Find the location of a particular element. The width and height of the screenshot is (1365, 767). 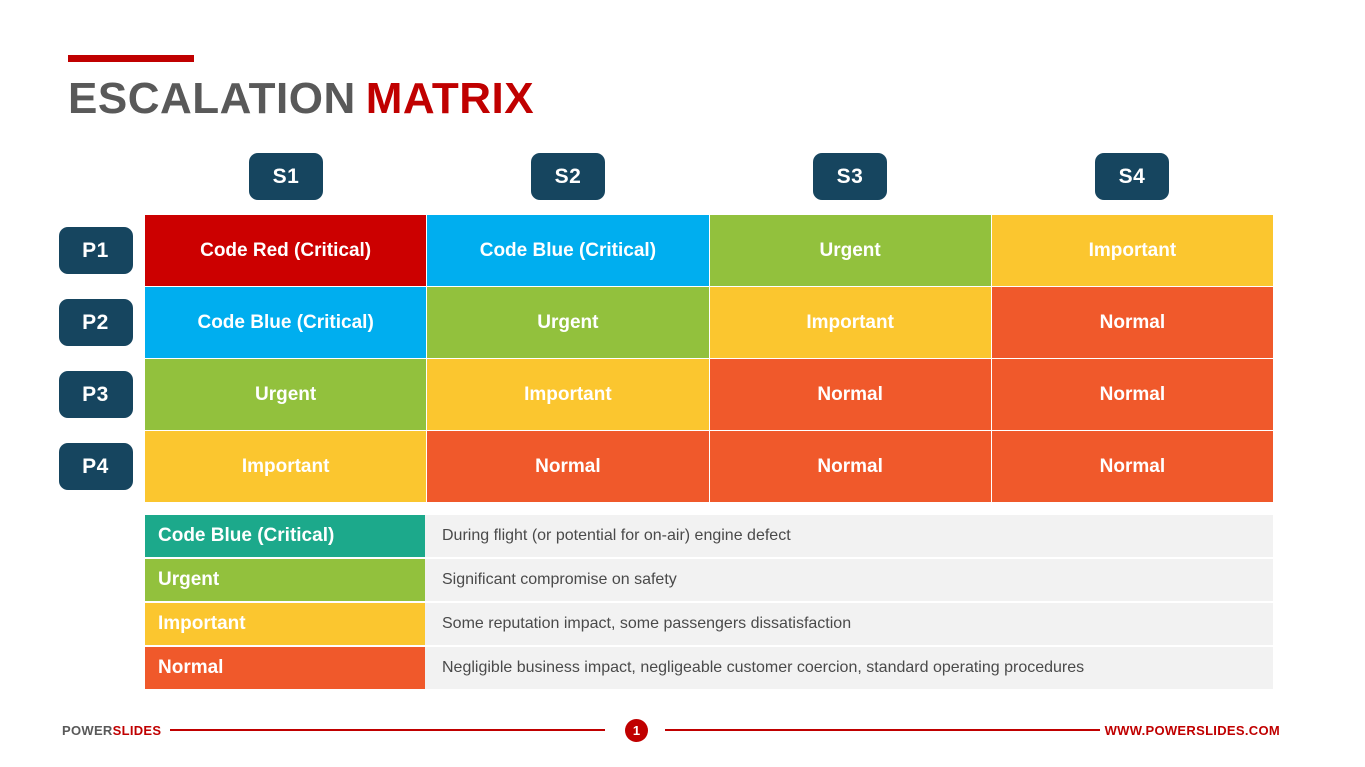

footer-divider-right is located at coordinates (882, 730).